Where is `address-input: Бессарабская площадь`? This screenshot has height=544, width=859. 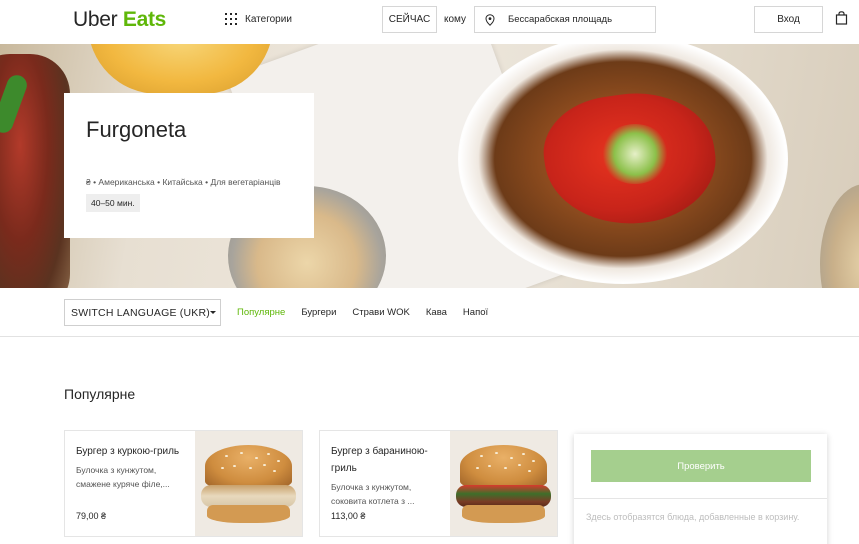
address-input: Бессарабская площадь is located at coordinates (565, 19).